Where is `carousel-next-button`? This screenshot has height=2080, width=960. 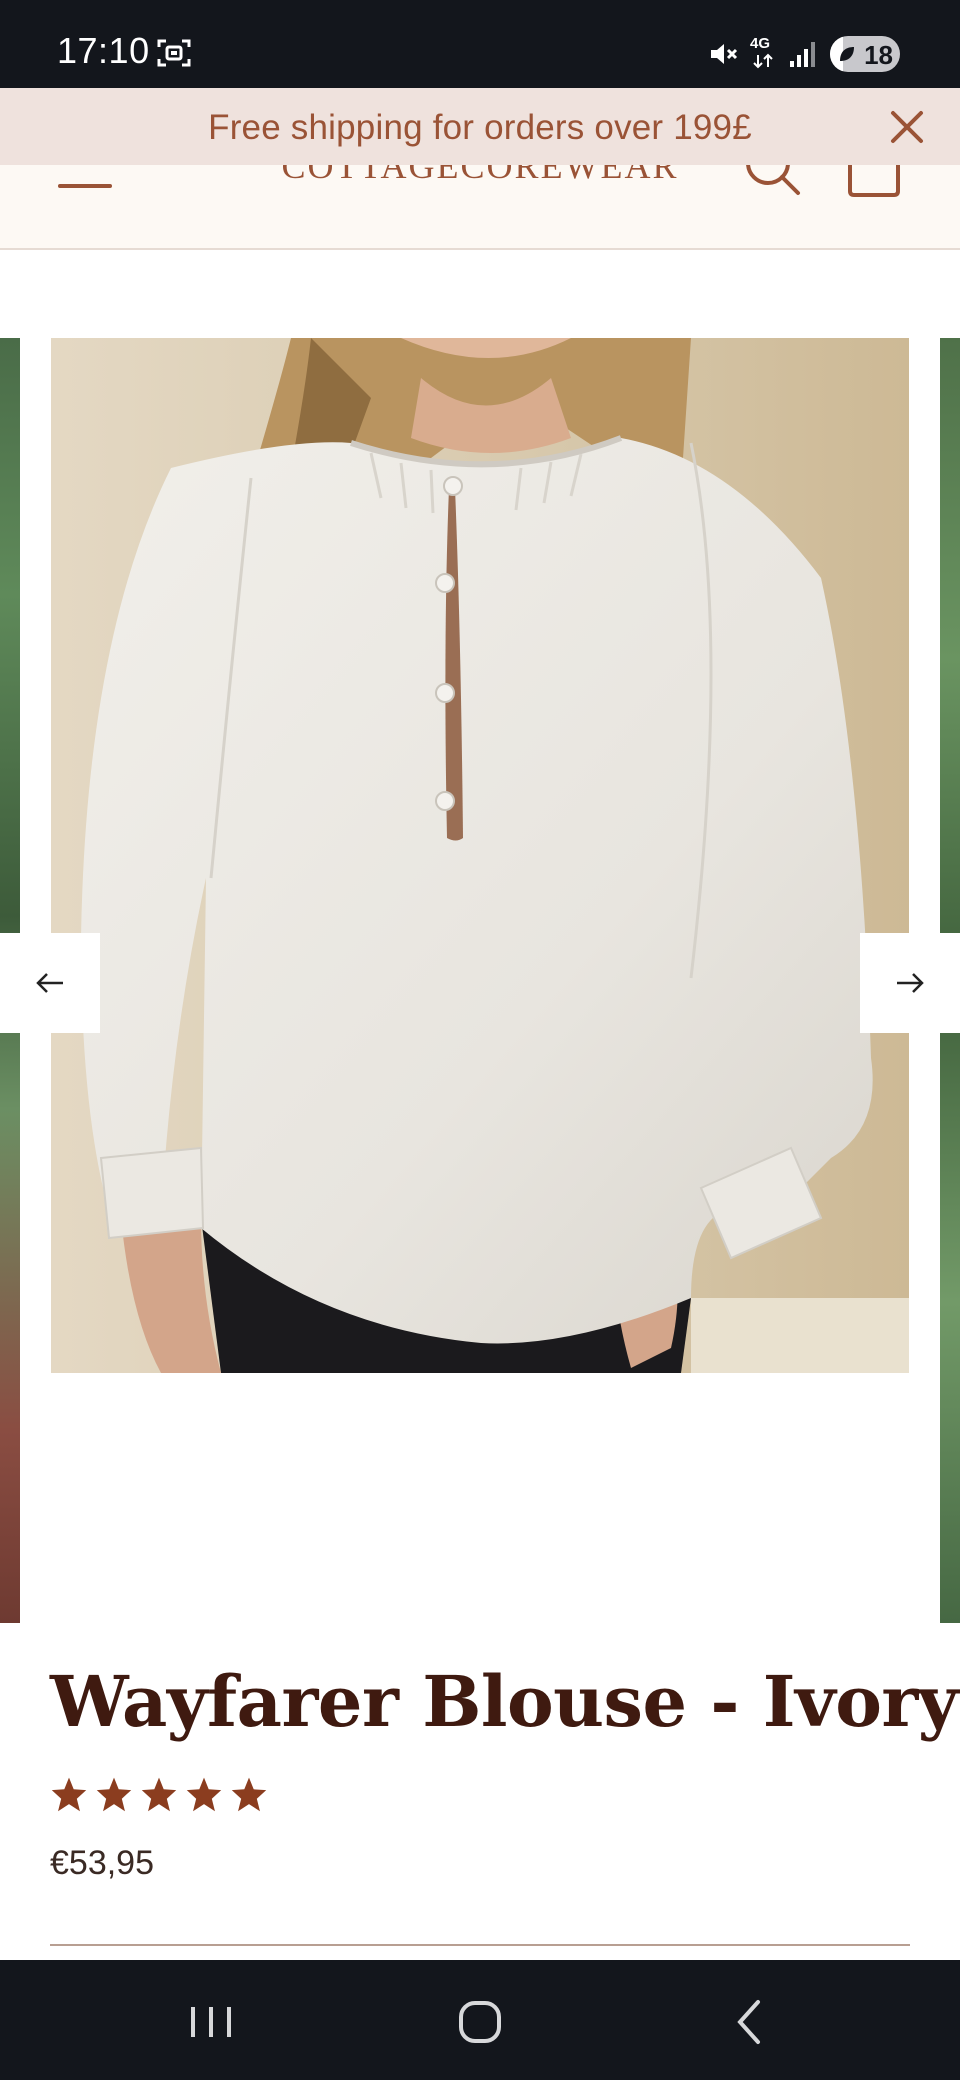 carousel-next-button is located at coordinates (910, 983).